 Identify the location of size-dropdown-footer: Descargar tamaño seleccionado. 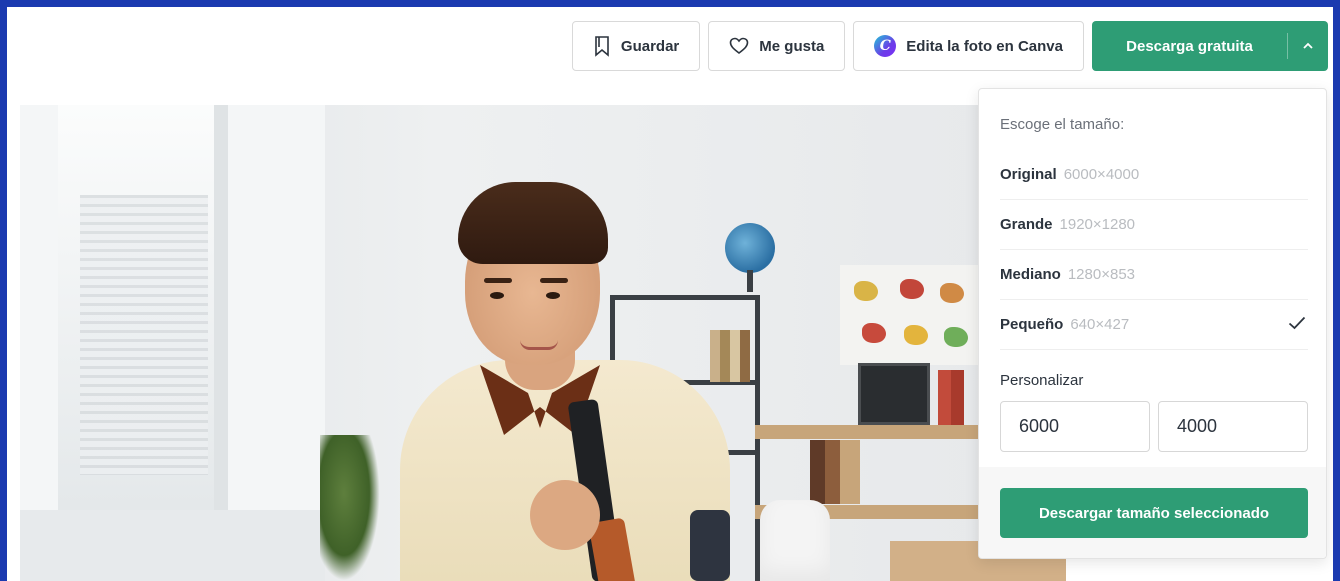
(1152, 512).